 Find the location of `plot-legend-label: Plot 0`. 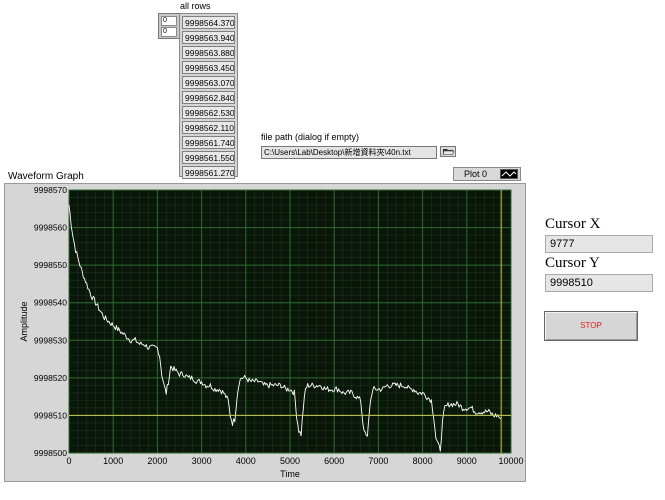

plot-legend-label: Plot 0 is located at coordinates (476, 174).